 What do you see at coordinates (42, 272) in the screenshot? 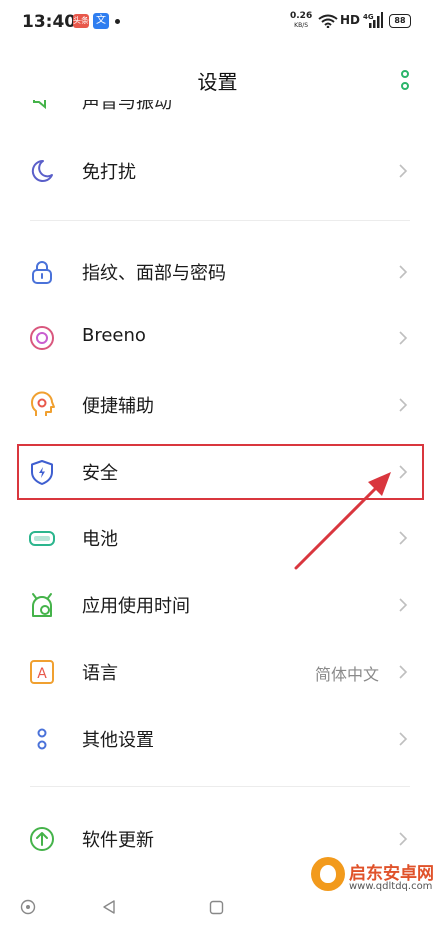
I see `lock-icon` at bounding box center [42, 272].